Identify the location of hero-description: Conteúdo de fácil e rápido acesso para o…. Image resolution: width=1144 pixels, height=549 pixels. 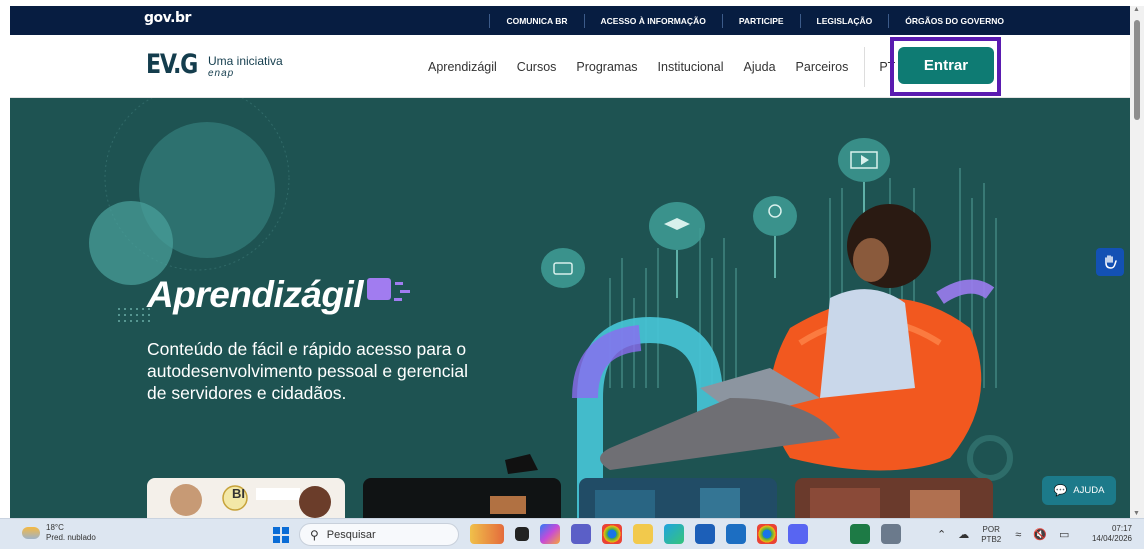
(308, 371).